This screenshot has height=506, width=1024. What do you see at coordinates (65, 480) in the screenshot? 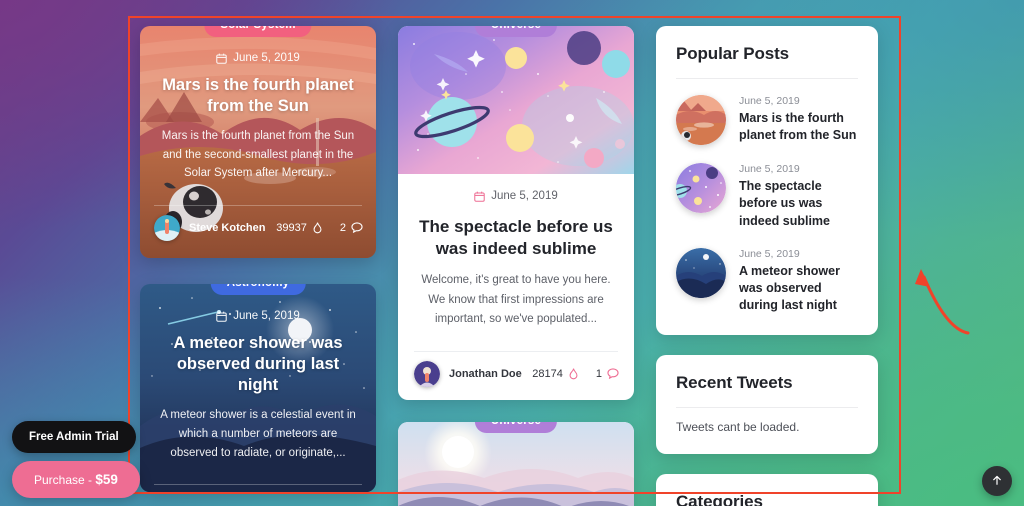
I see `purchase-label: Purchase -` at bounding box center [65, 480].